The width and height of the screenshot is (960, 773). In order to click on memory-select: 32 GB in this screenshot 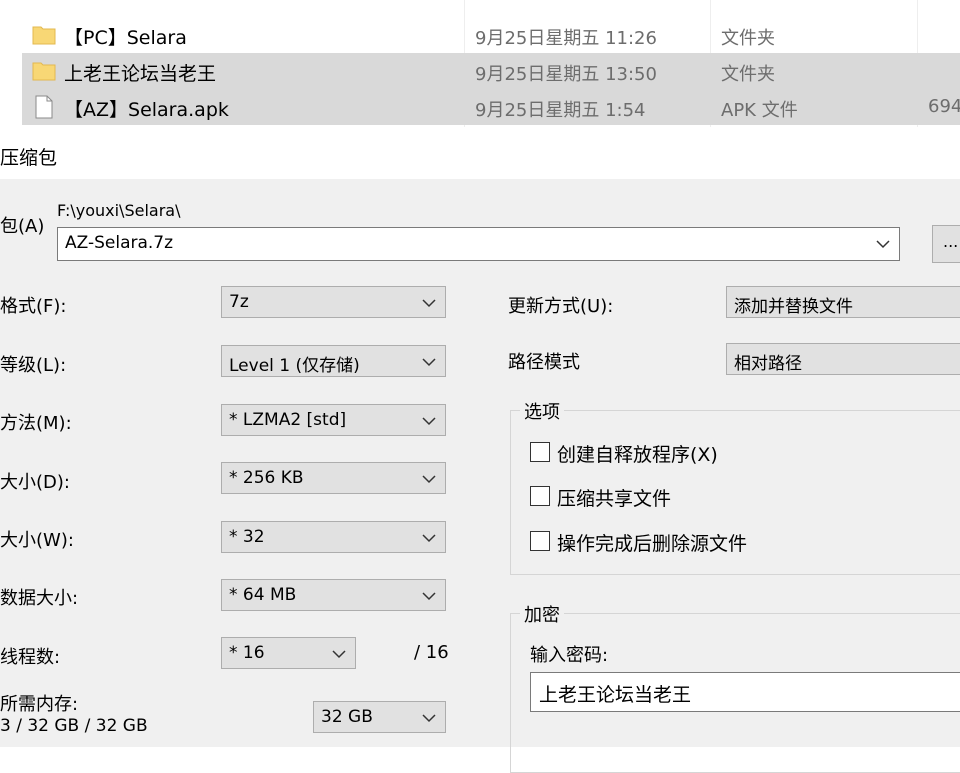, I will do `click(379, 717)`.